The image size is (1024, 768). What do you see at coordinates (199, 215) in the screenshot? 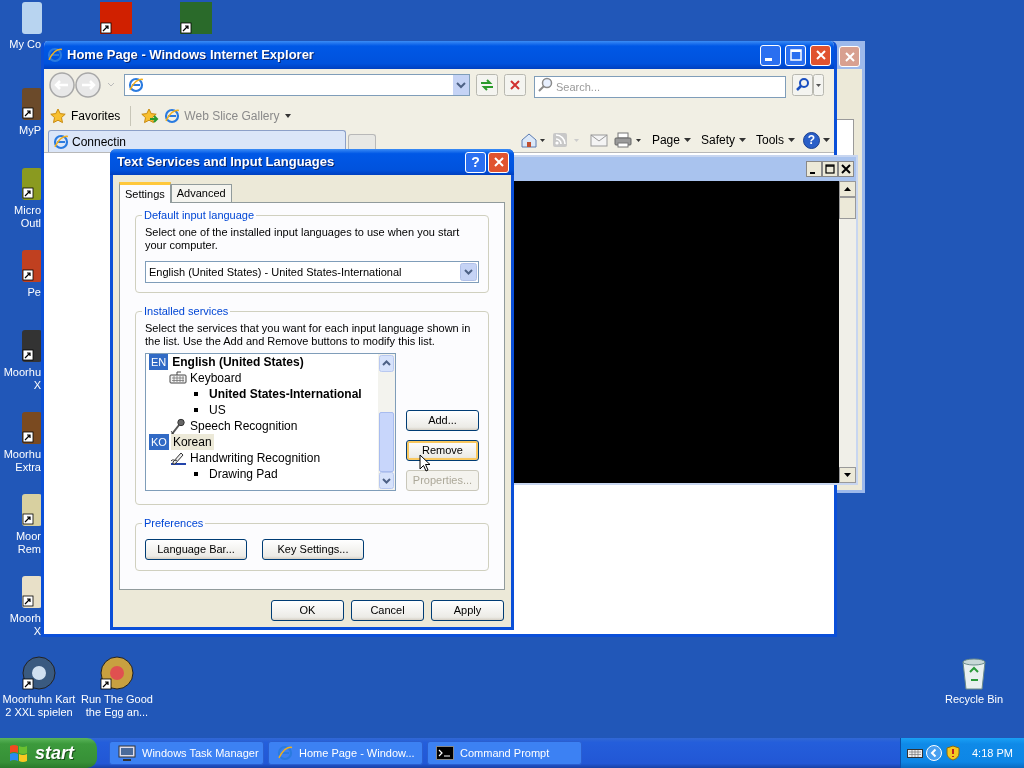
I see `group-heading: Default input language` at bounding box center [199, 215].